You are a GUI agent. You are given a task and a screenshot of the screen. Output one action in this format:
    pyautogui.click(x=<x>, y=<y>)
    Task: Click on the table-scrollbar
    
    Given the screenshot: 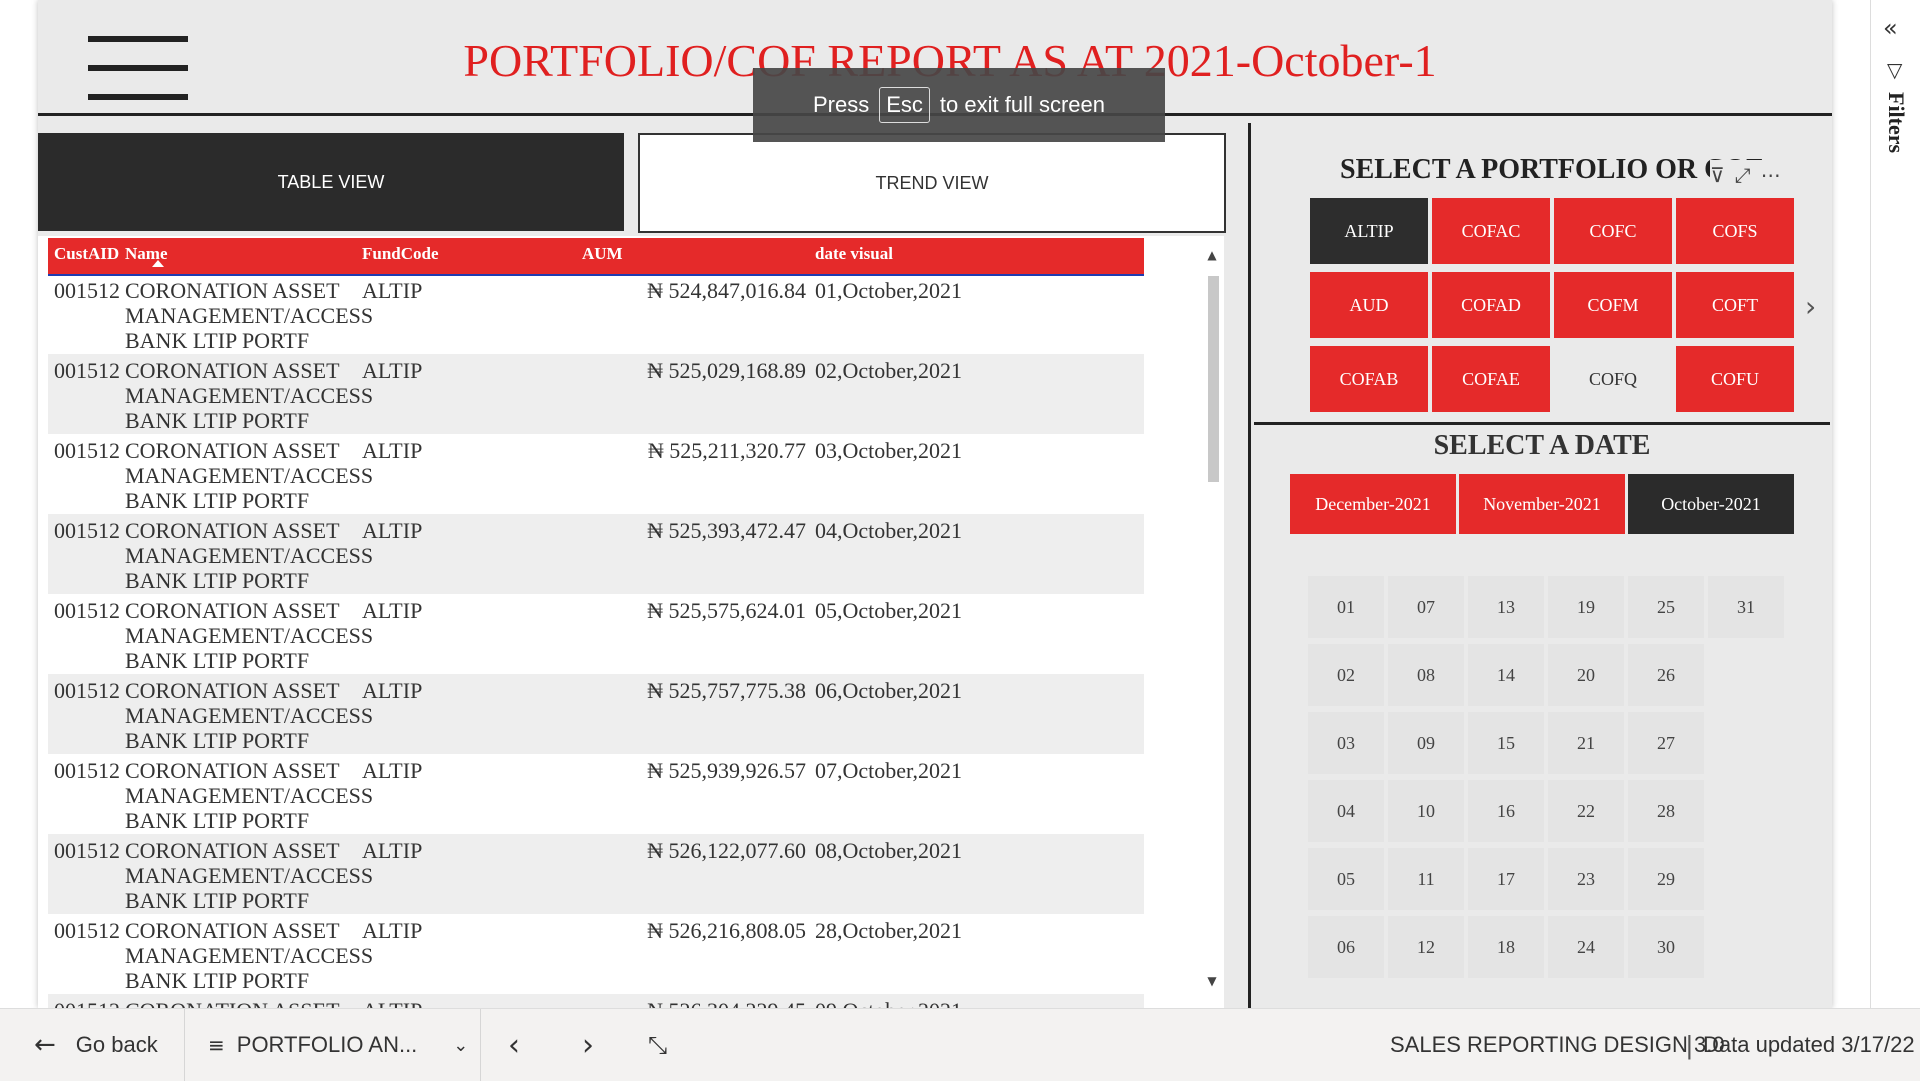 What is the action you would take?
    pyautogui.click(x=1213, y=379)
    